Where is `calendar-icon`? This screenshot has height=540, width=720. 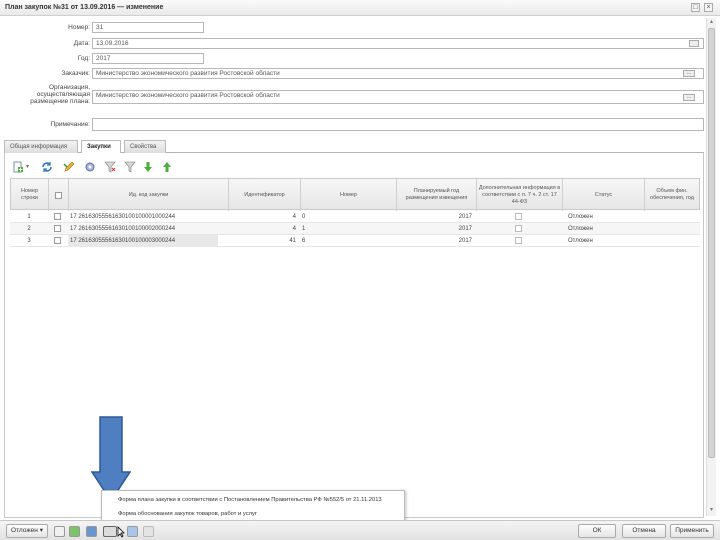
calendar-icon is located at coordinates (694, 43).